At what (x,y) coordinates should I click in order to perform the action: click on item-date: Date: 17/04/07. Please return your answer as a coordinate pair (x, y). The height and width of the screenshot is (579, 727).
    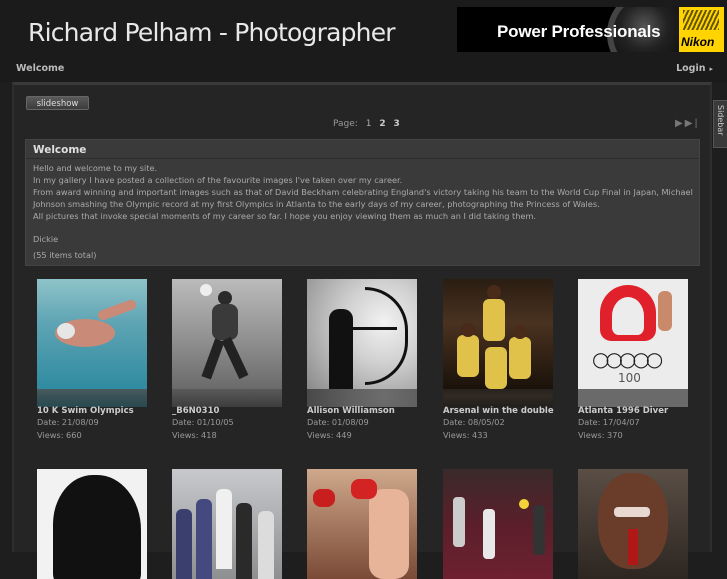
    Looking at the image, I should click on (609, 422).